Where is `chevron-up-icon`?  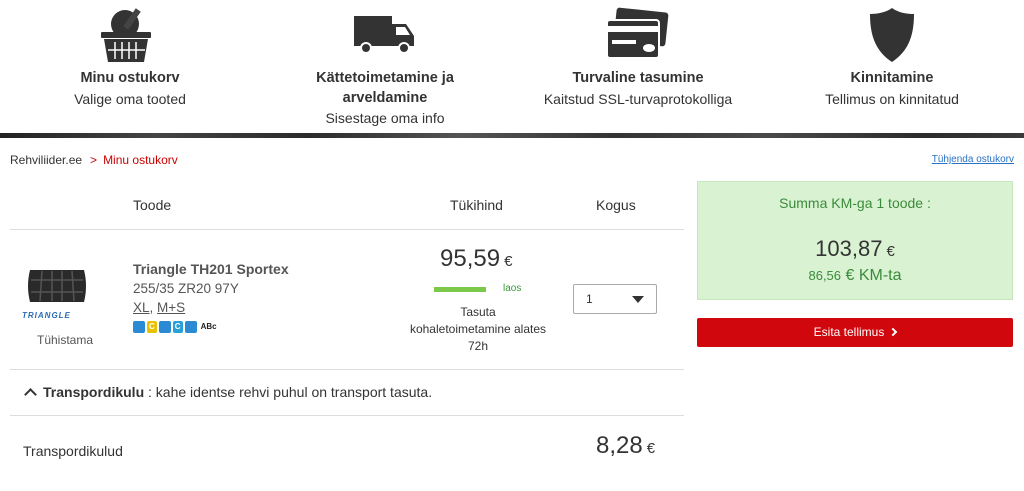
chevron-up-icon is located at coordinates (30, 394).